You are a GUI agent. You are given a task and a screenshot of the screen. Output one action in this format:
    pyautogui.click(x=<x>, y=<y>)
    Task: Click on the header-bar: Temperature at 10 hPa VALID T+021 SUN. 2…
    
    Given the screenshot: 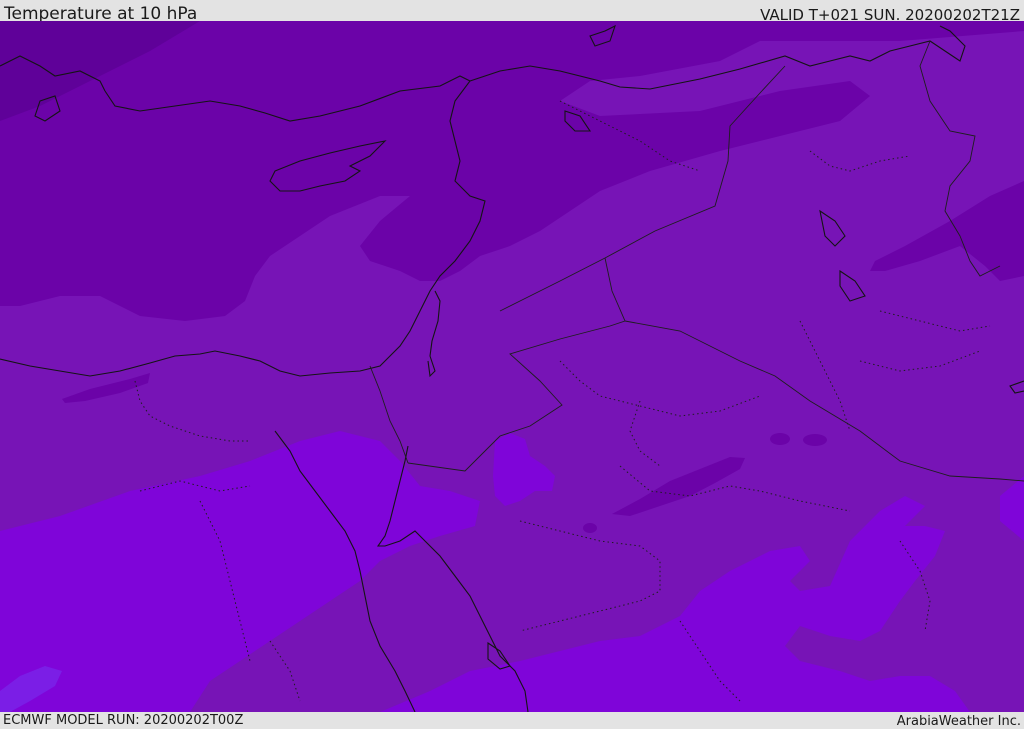 What is the action you would take?
    pyautogui.click(x=512, y=12)
    